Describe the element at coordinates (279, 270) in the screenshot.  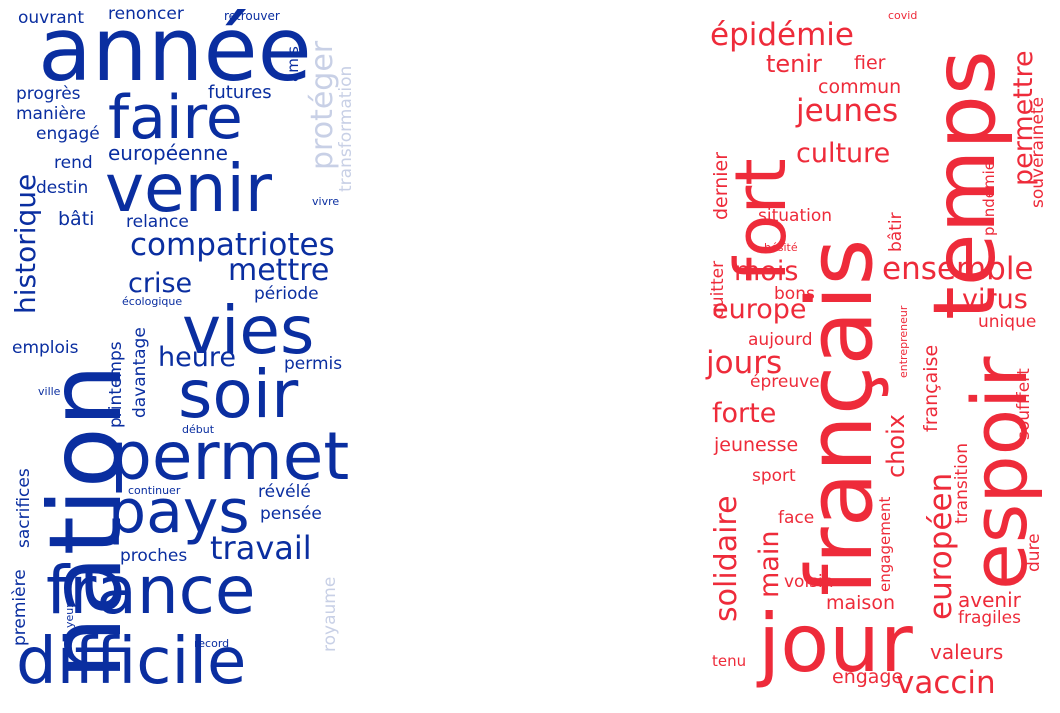
I see `word: mettre` at that location.